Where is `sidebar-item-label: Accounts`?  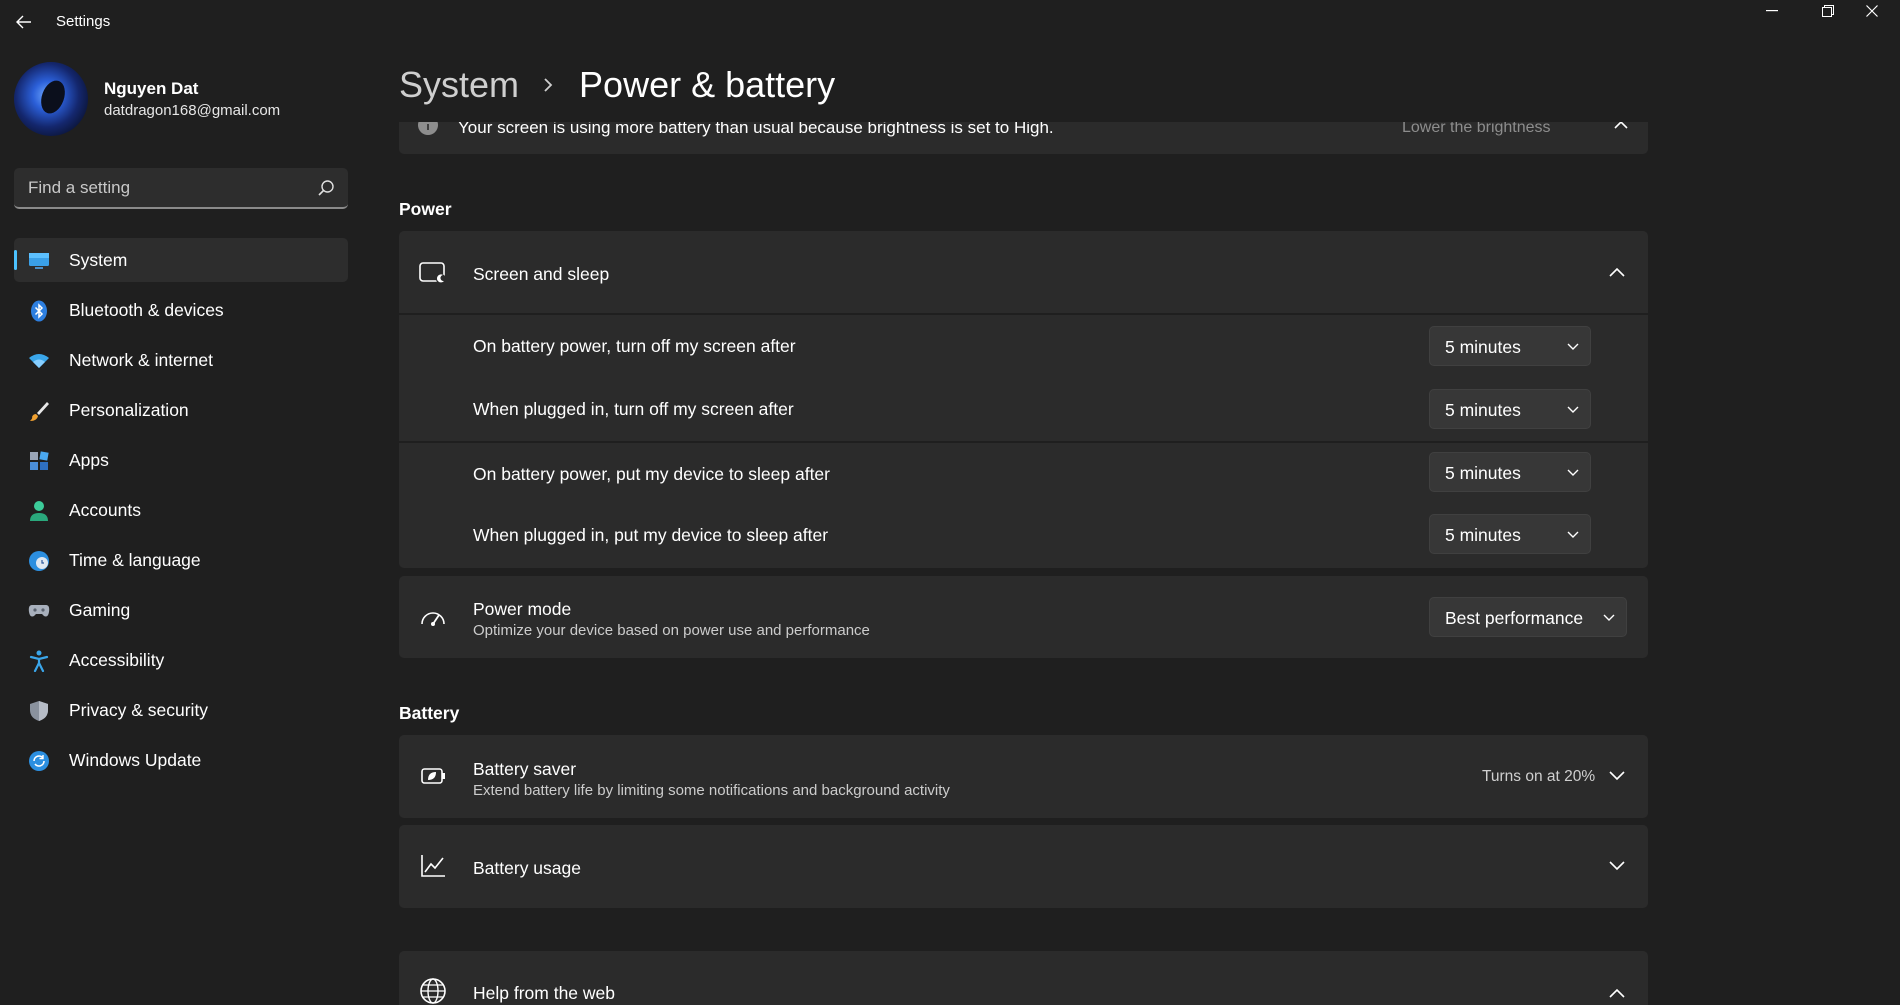
sidebar-item-label: Accounts is located at coordinates (105, 509).